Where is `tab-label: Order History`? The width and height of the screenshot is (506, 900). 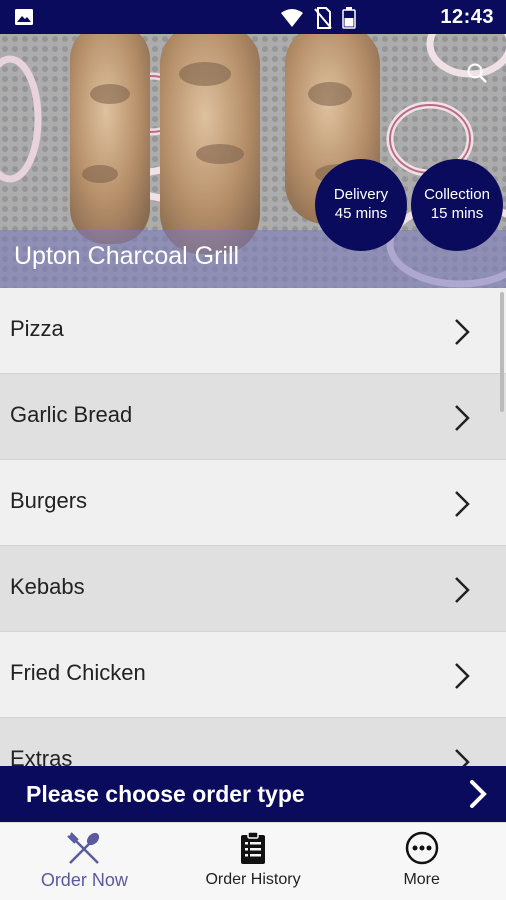
tab-label: Order History is located at coordinates (253, 879).